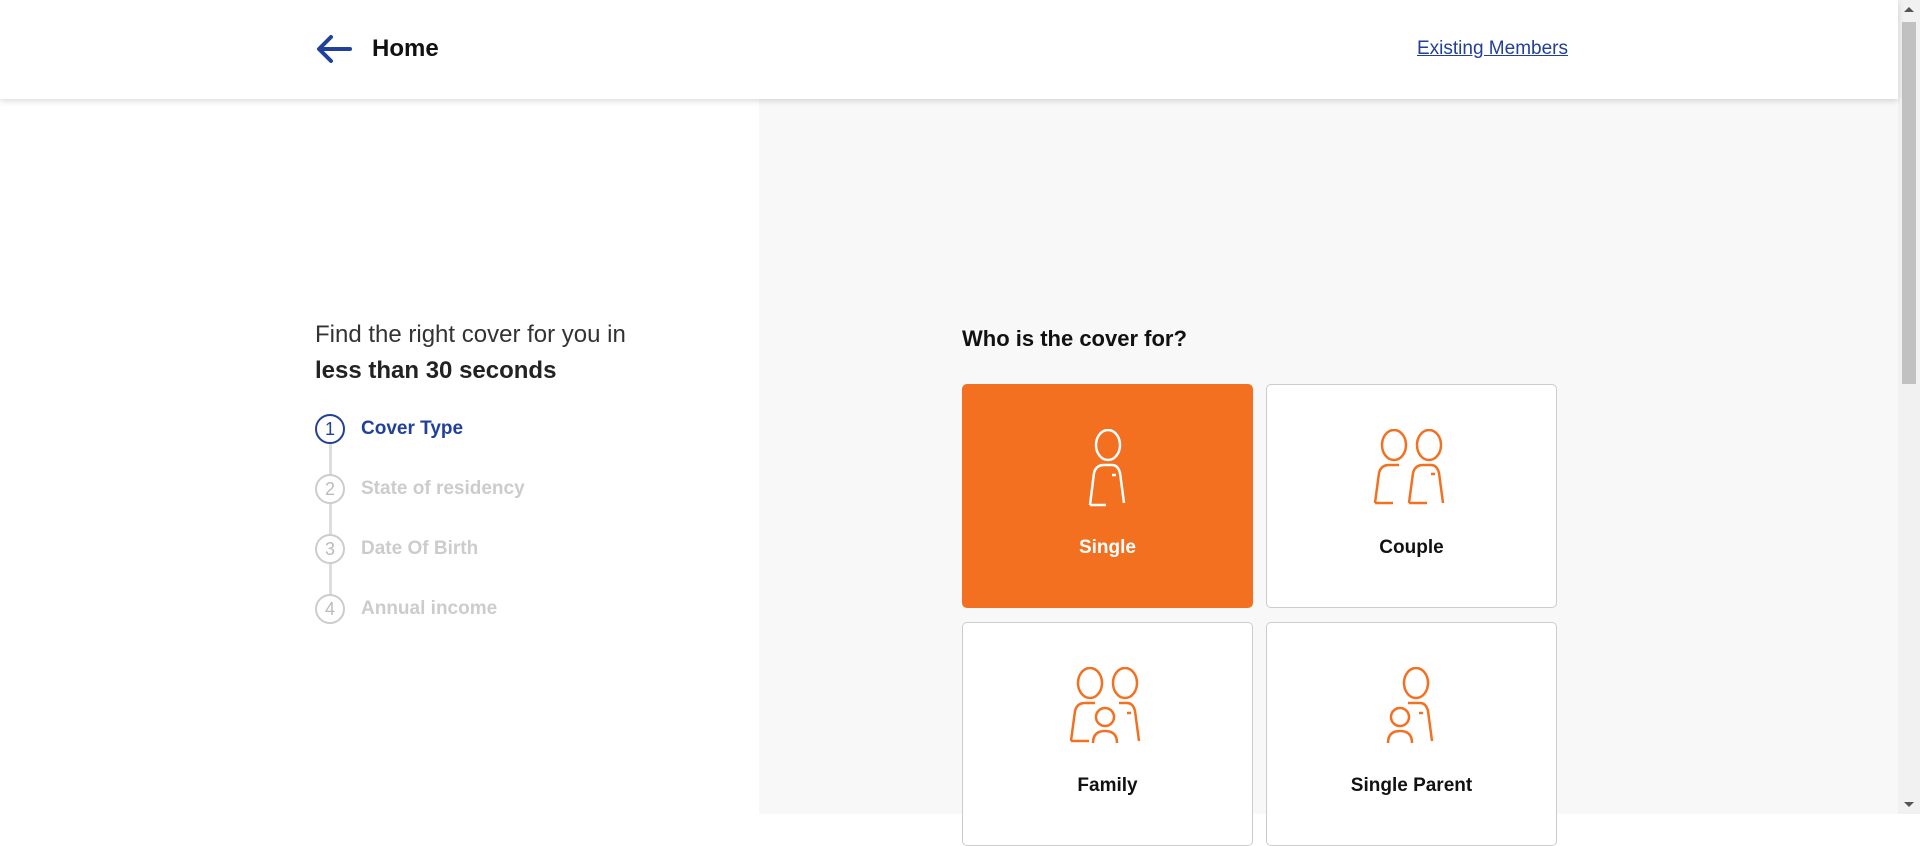  Describe the element at coordinates (330, 549) in the screenshot. I see `step-number: 3` at that location.